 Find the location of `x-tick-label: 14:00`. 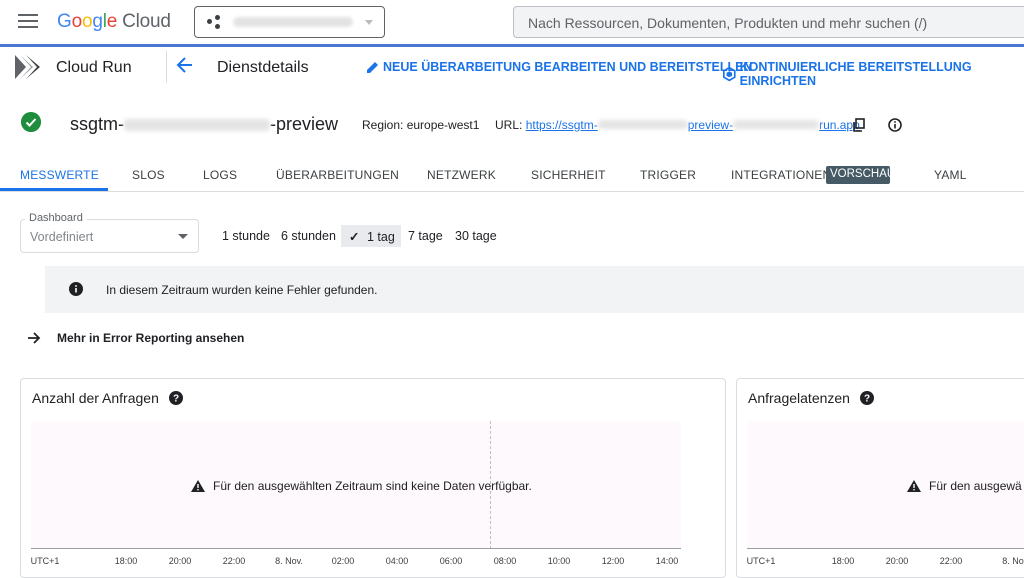

x-tick-label: 14:00 is located at coordinates (667, 561).